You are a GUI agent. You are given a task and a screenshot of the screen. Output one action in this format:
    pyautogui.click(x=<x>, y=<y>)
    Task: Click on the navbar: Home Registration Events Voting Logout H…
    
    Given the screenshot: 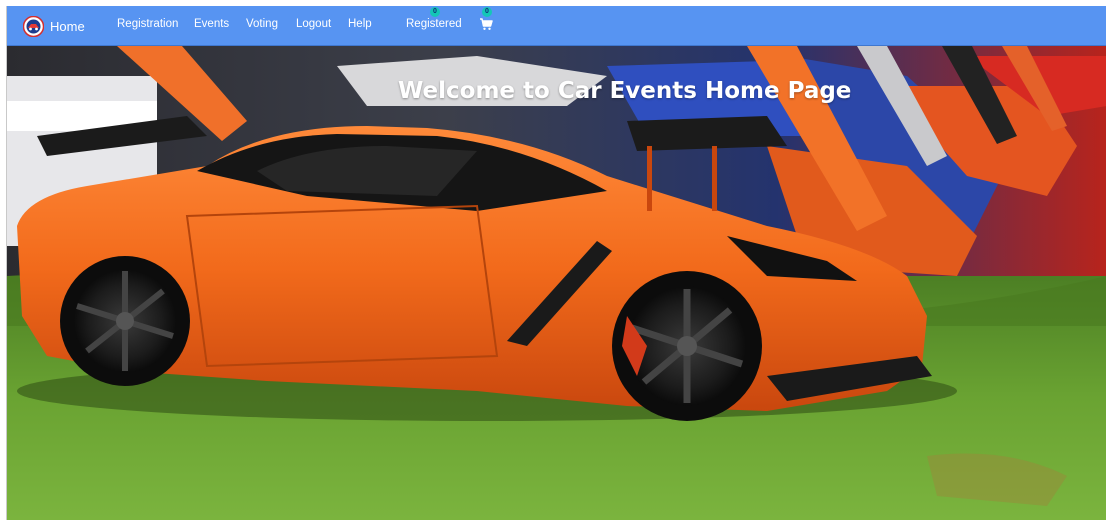 What is the action you would take?
    pyautogui.click(x=556, y=26)
    